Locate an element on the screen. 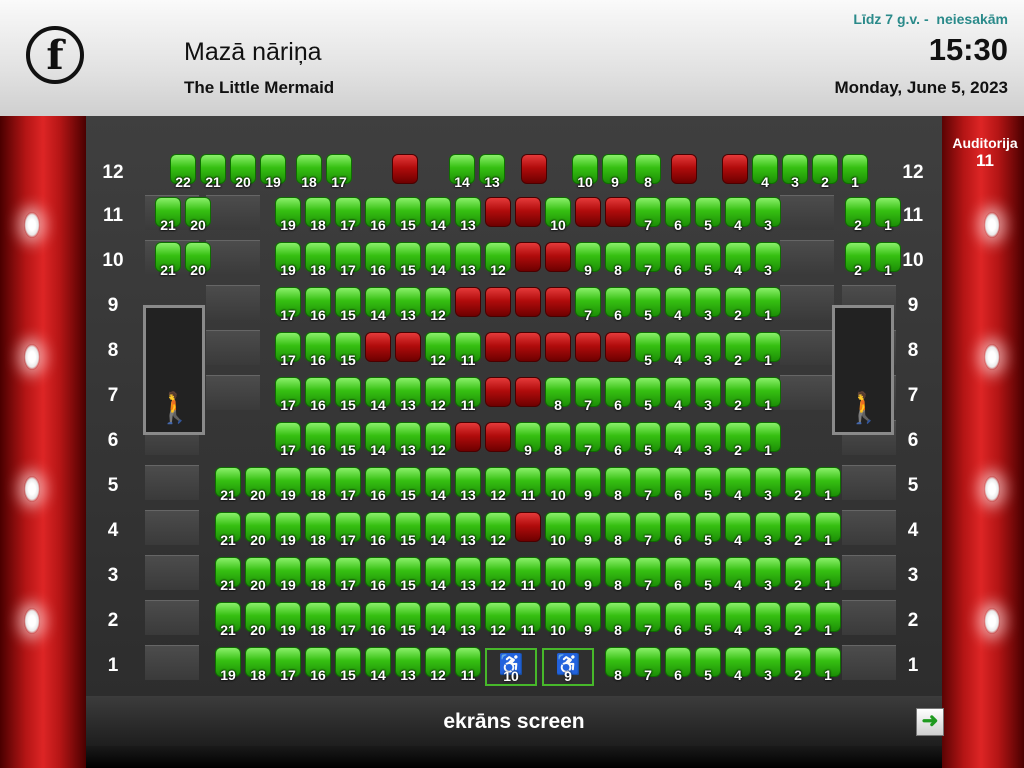 The image size is (1024, 768). next-button: ➜ is located at coordinates (930, 722).